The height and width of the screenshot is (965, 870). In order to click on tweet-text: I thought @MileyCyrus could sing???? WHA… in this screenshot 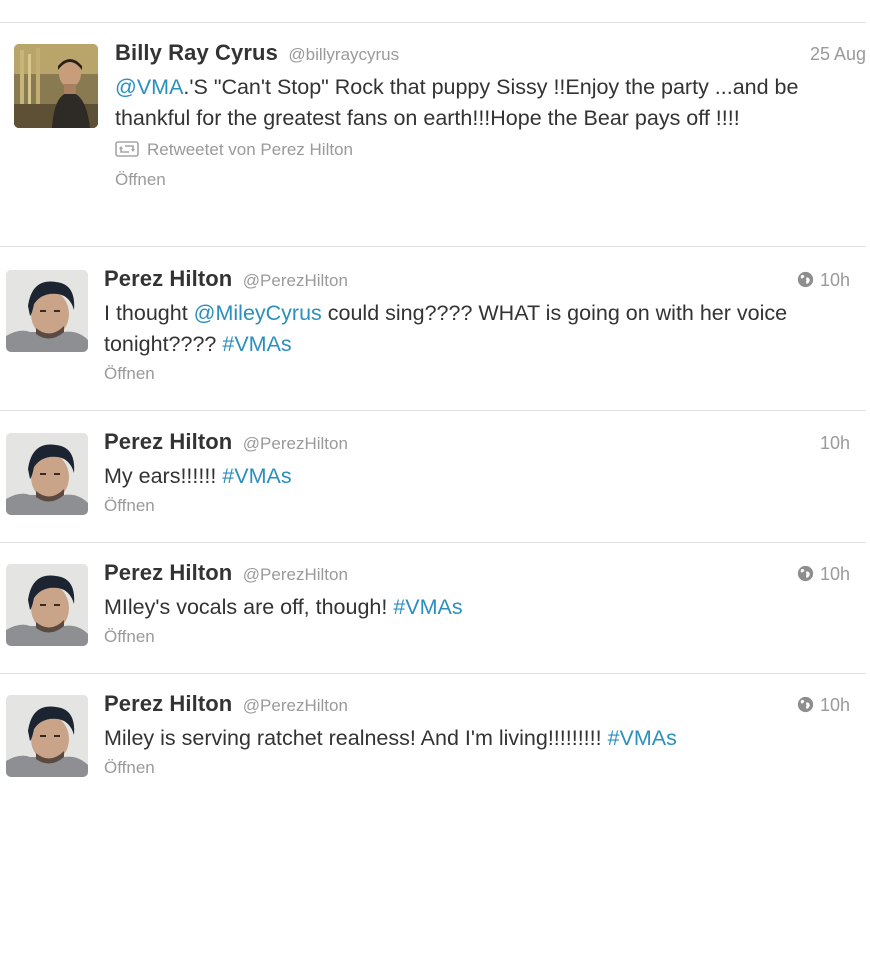, I will do `click(464, 329)`.